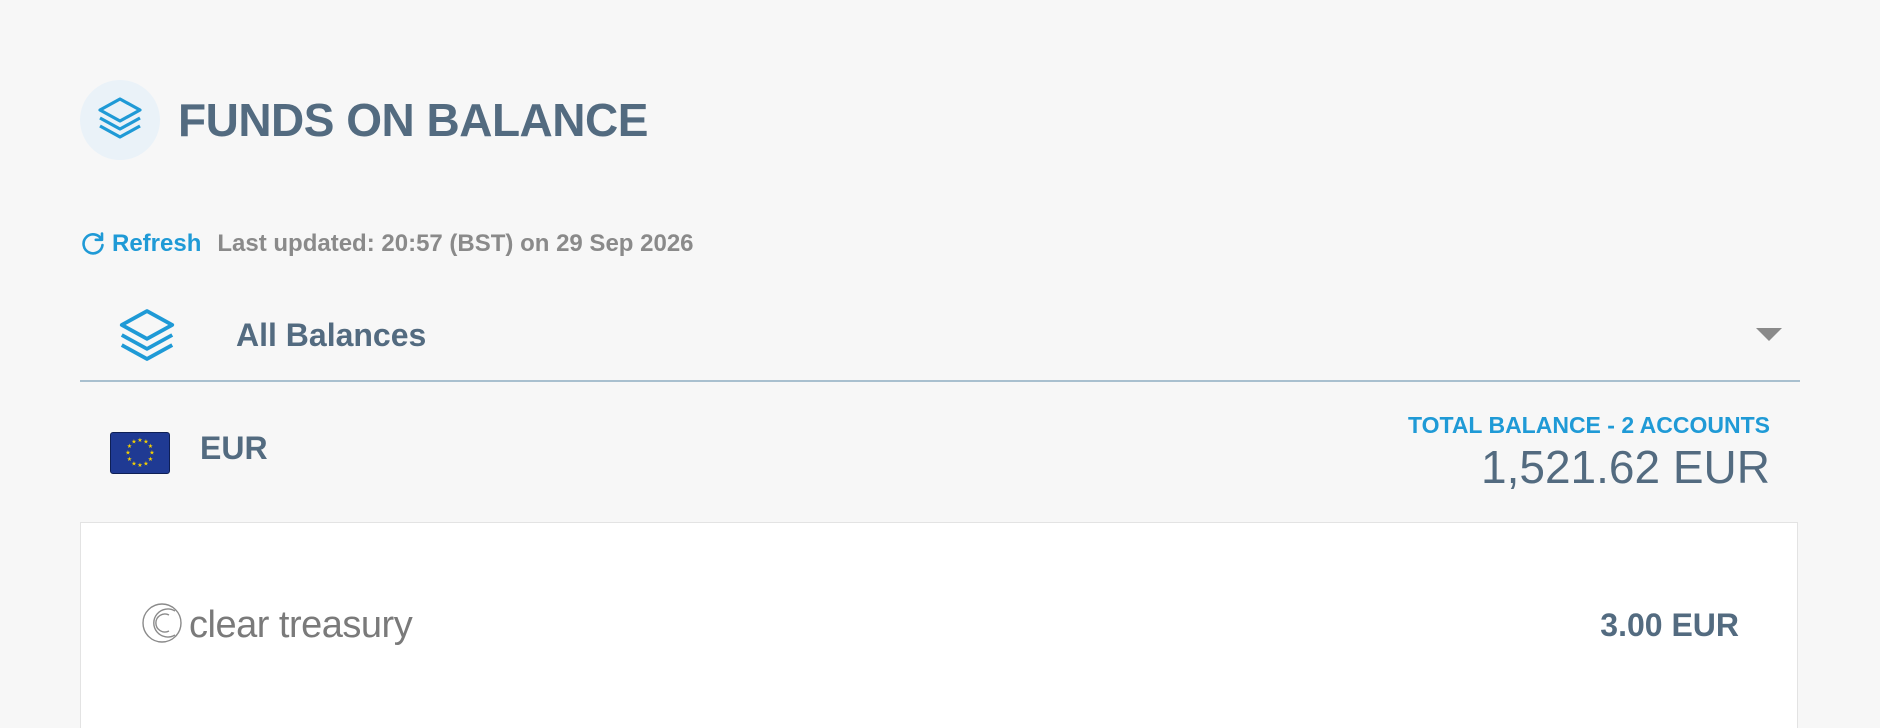 This screenshot has width=1880, height=728. Describe the element at coordinates (413, 120) in the screenshot. I see `page-title: FUNDS ON BALANCE` at that location.